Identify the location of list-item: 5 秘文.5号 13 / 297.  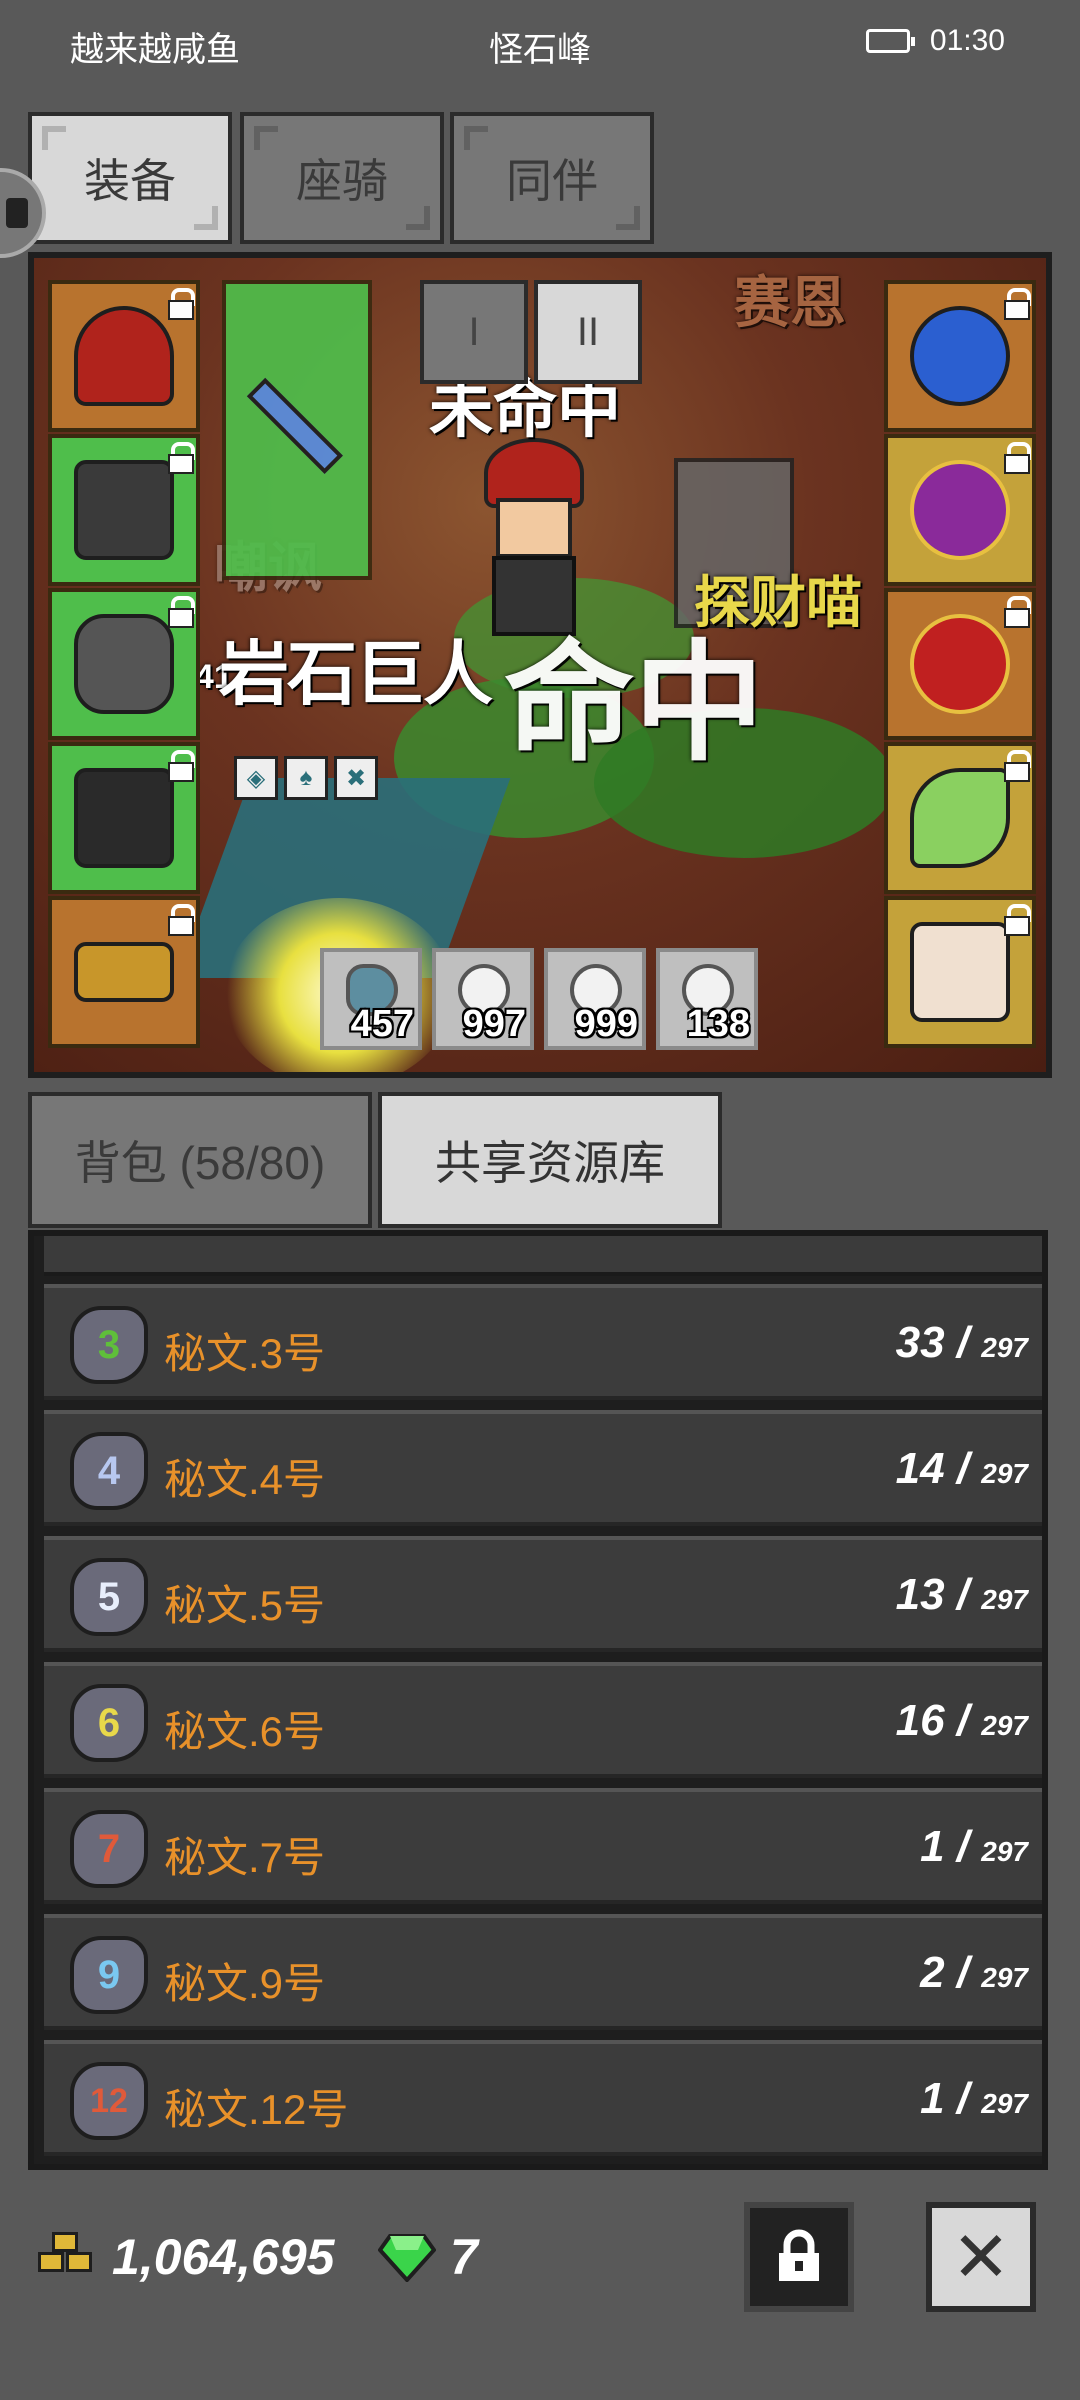
(543, 1594).